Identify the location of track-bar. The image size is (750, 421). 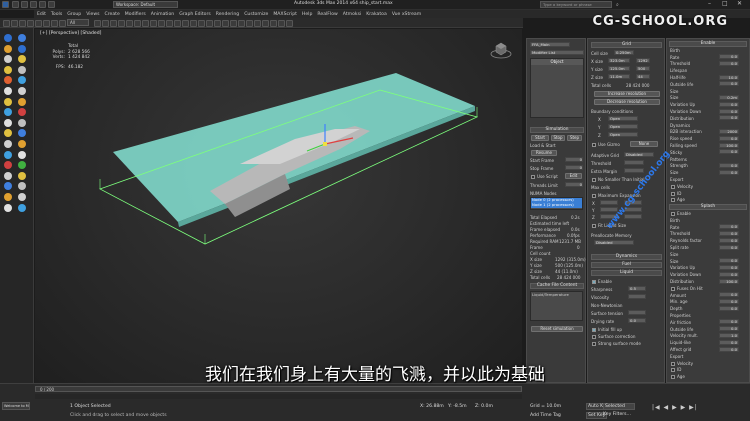
(278, 396).